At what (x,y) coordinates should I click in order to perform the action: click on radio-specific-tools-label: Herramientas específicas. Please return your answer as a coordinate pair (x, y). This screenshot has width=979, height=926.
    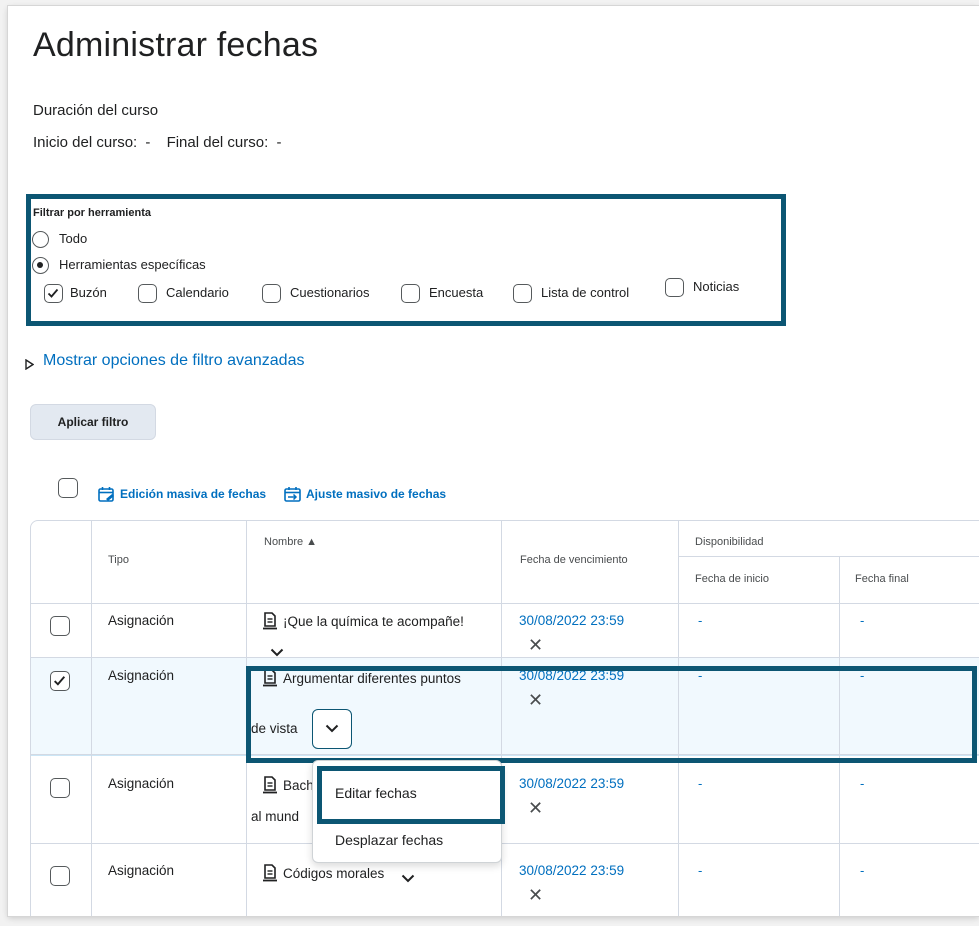
    Looking at the image, I should click on (132, 264).